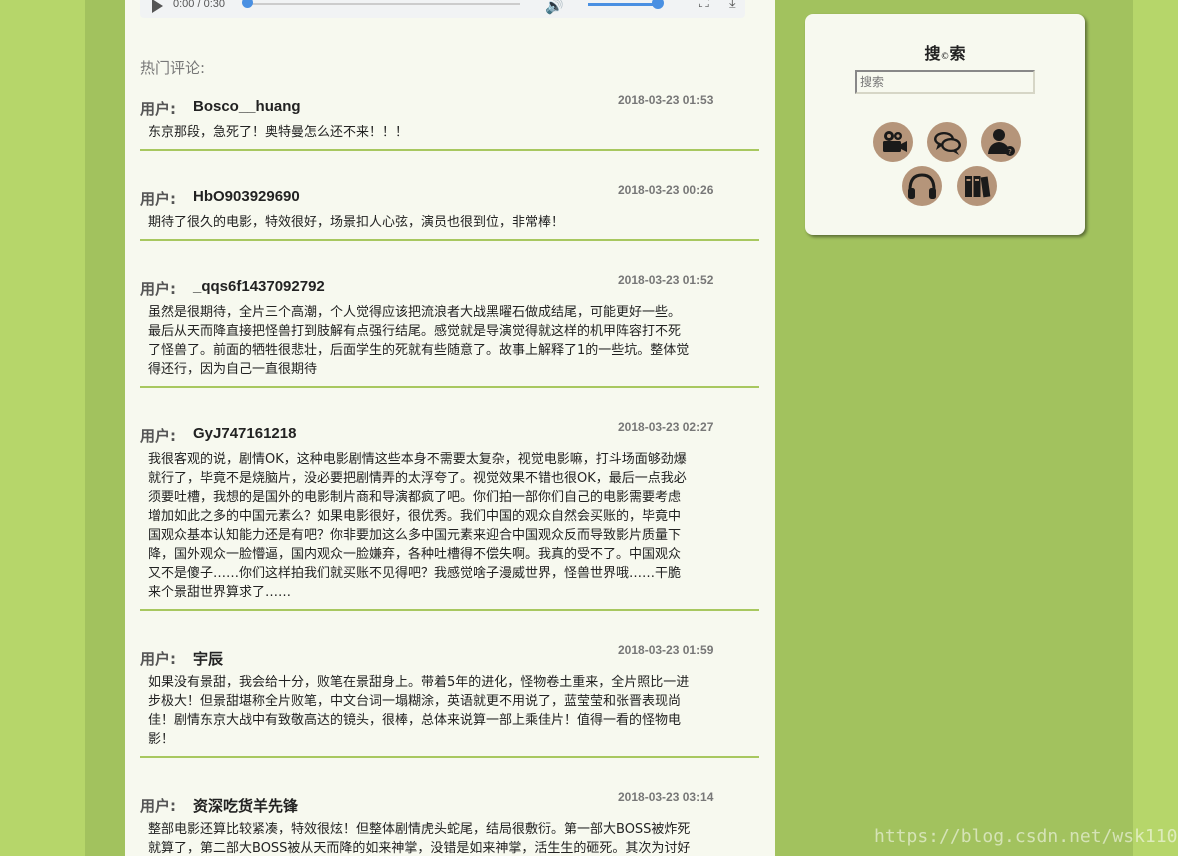  Describe the element at coordinates (382, 4) in the screenshot. I see `progress-track` at that location.